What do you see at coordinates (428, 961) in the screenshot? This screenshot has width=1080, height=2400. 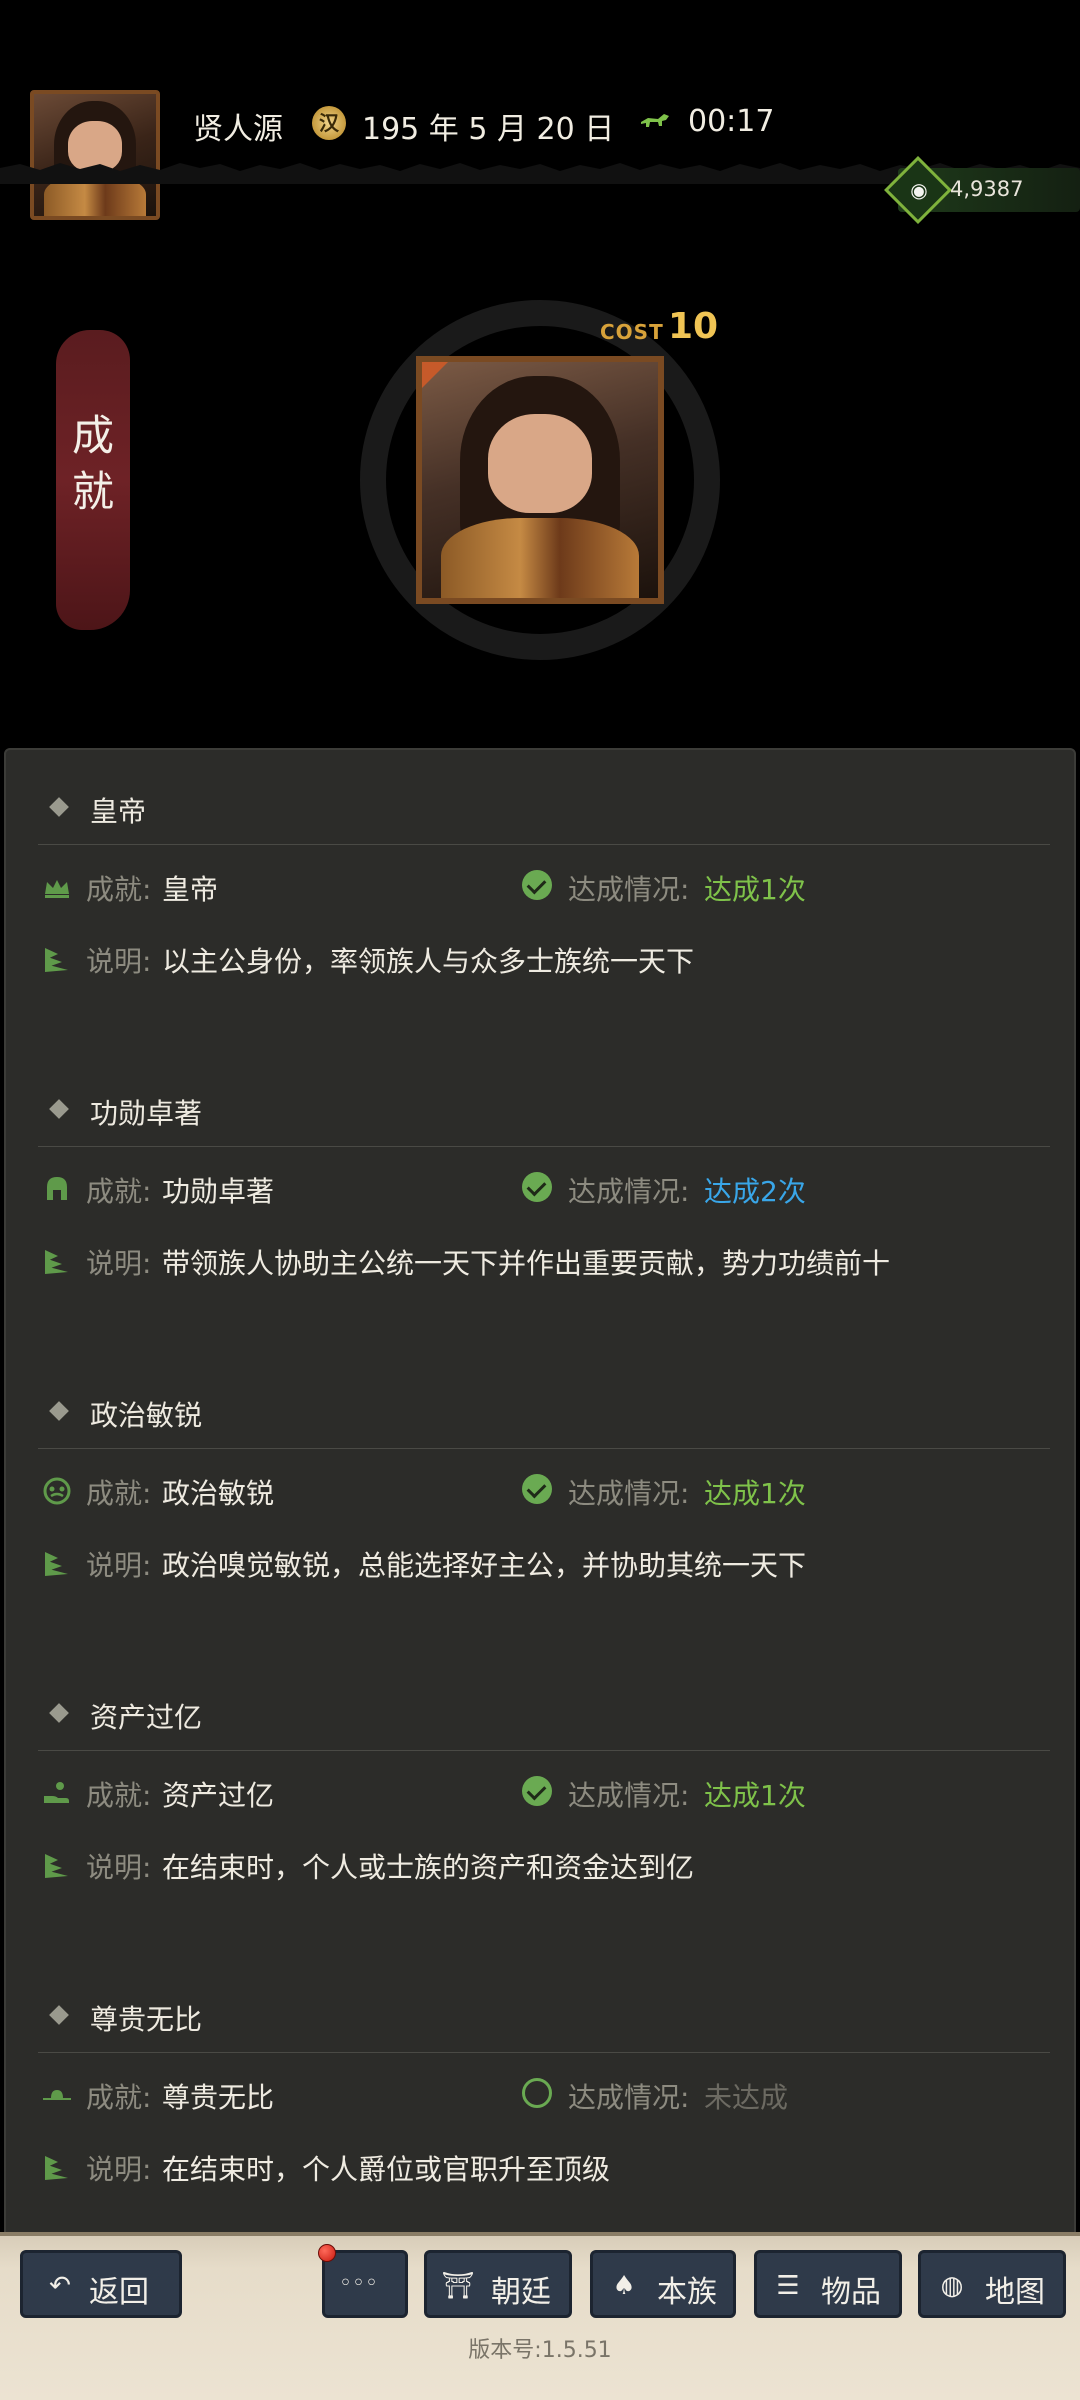 I see `description-text: 以主公身份，率领族人与众多士族统一天下` at bounding box center [428, 961].